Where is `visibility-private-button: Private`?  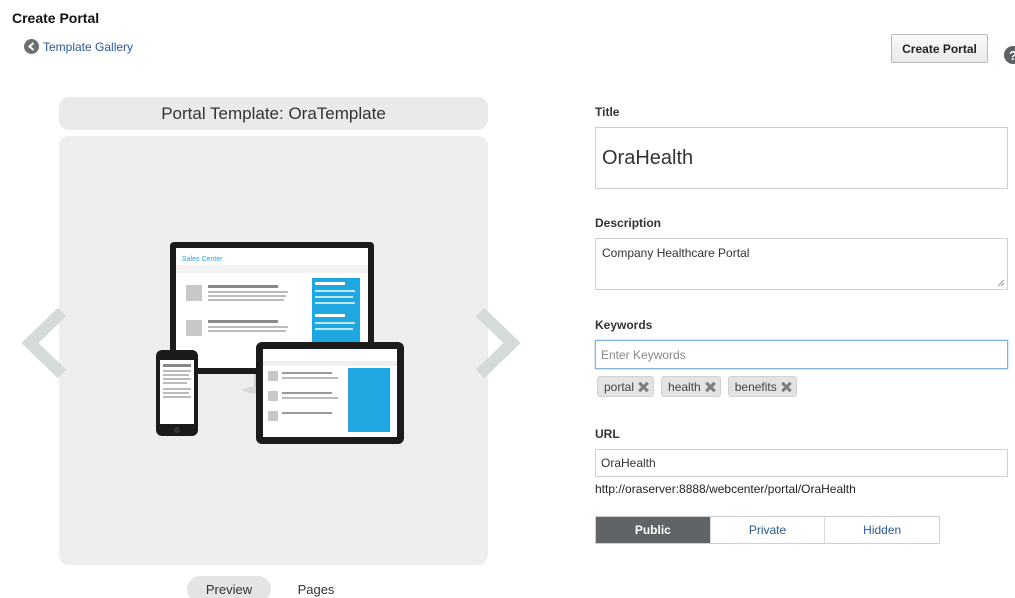 visibility-private-button: Private is located at coordinates (767, 530).